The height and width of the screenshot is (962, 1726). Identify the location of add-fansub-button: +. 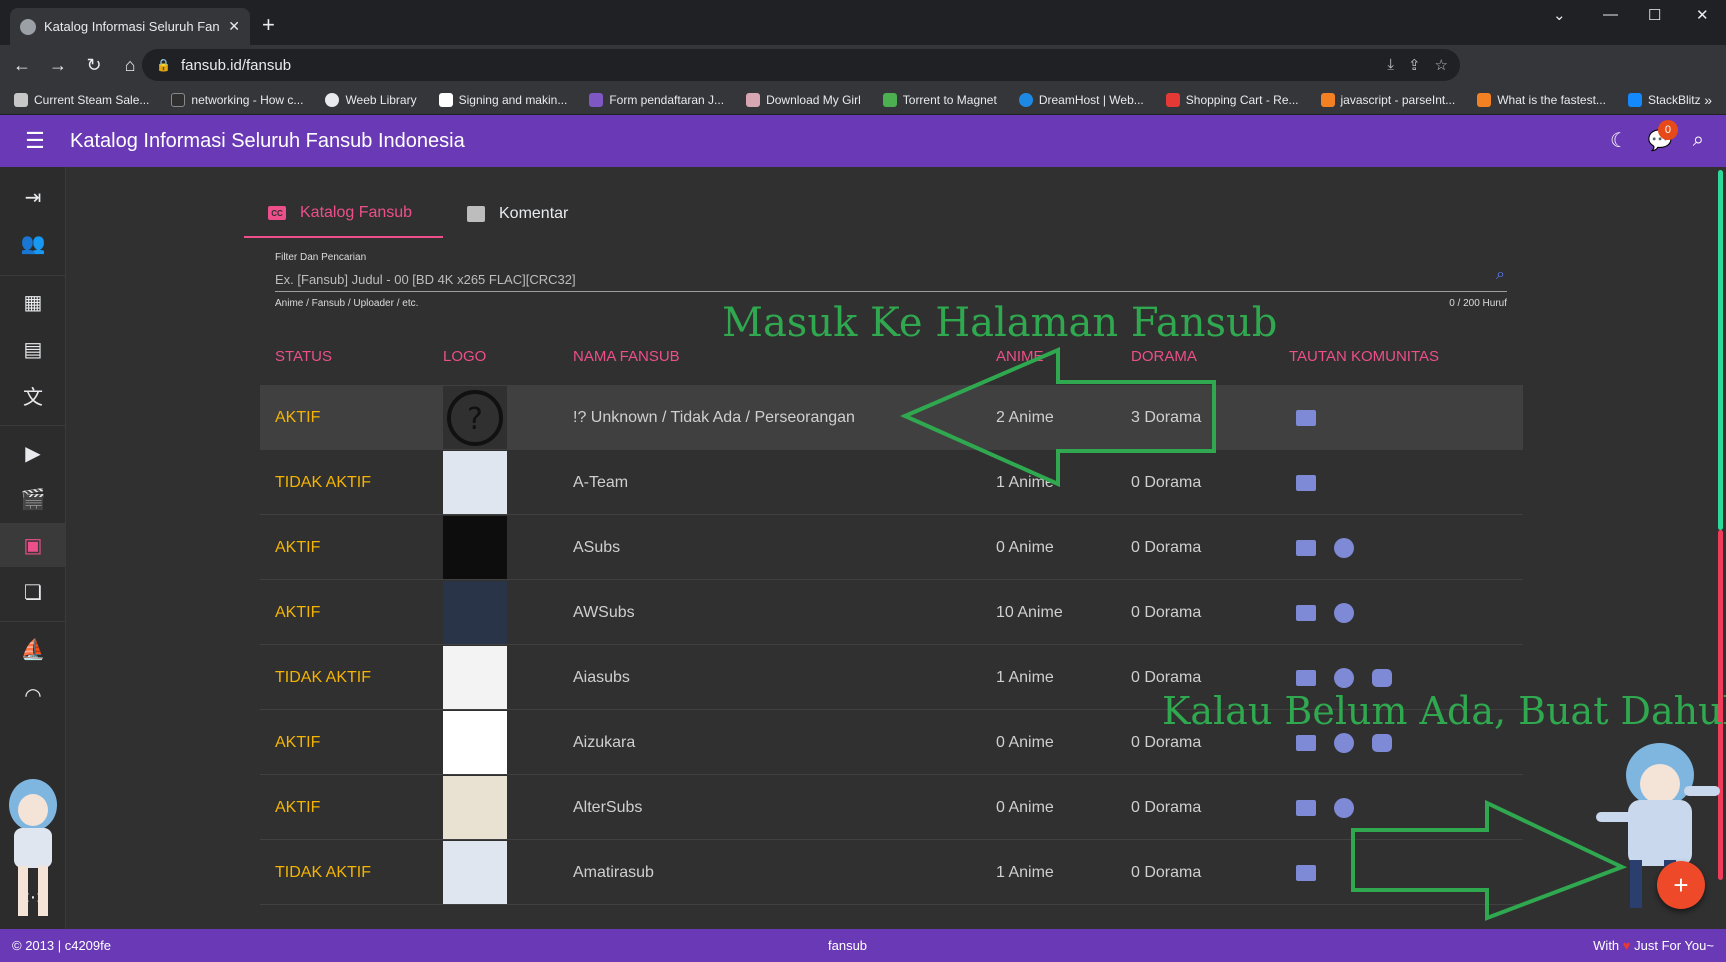
(1681, 885).